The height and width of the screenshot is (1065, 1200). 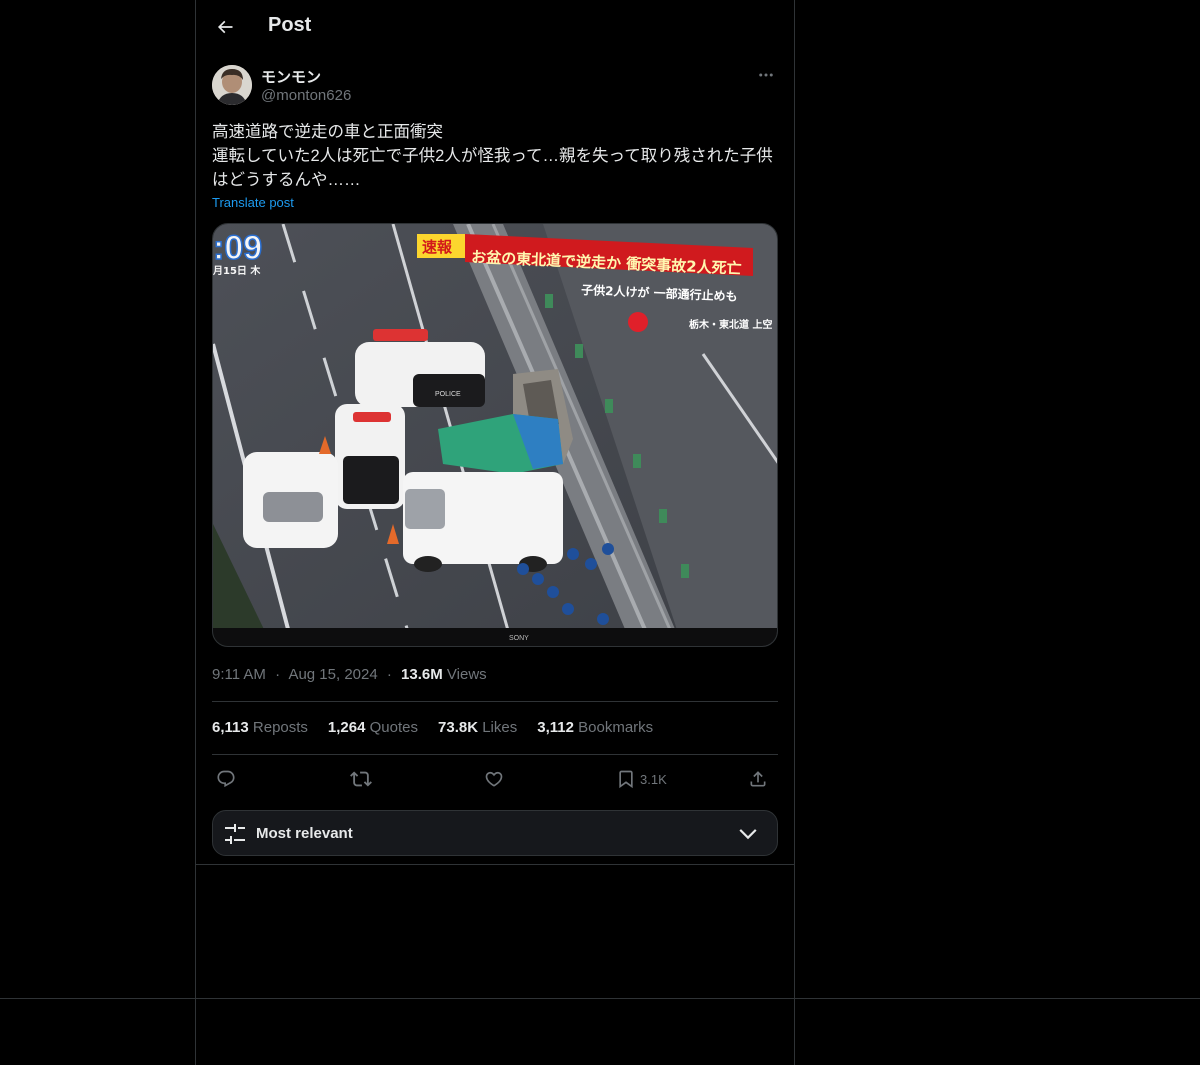 I want to click on overlay-date: 月15日 木, so click(x=237, y=270).